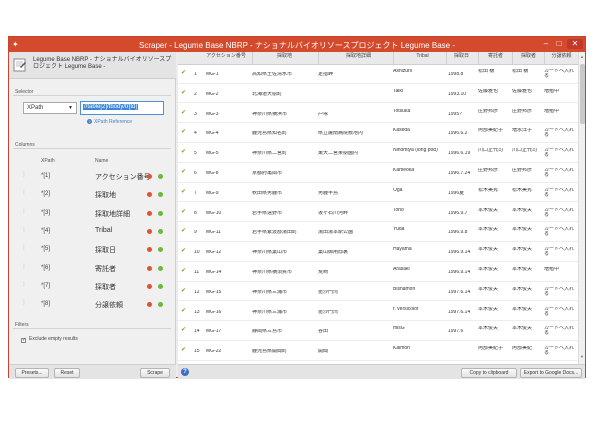 This screenshot has width=595, height=429. I want to click on xpath-input: //table[2]/tbody/tr[td], so click(122, 108).